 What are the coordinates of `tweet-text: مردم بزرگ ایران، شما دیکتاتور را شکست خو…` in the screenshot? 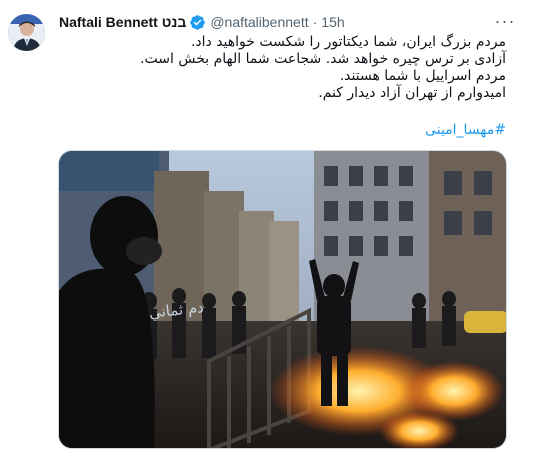 It's located at (283, 68).